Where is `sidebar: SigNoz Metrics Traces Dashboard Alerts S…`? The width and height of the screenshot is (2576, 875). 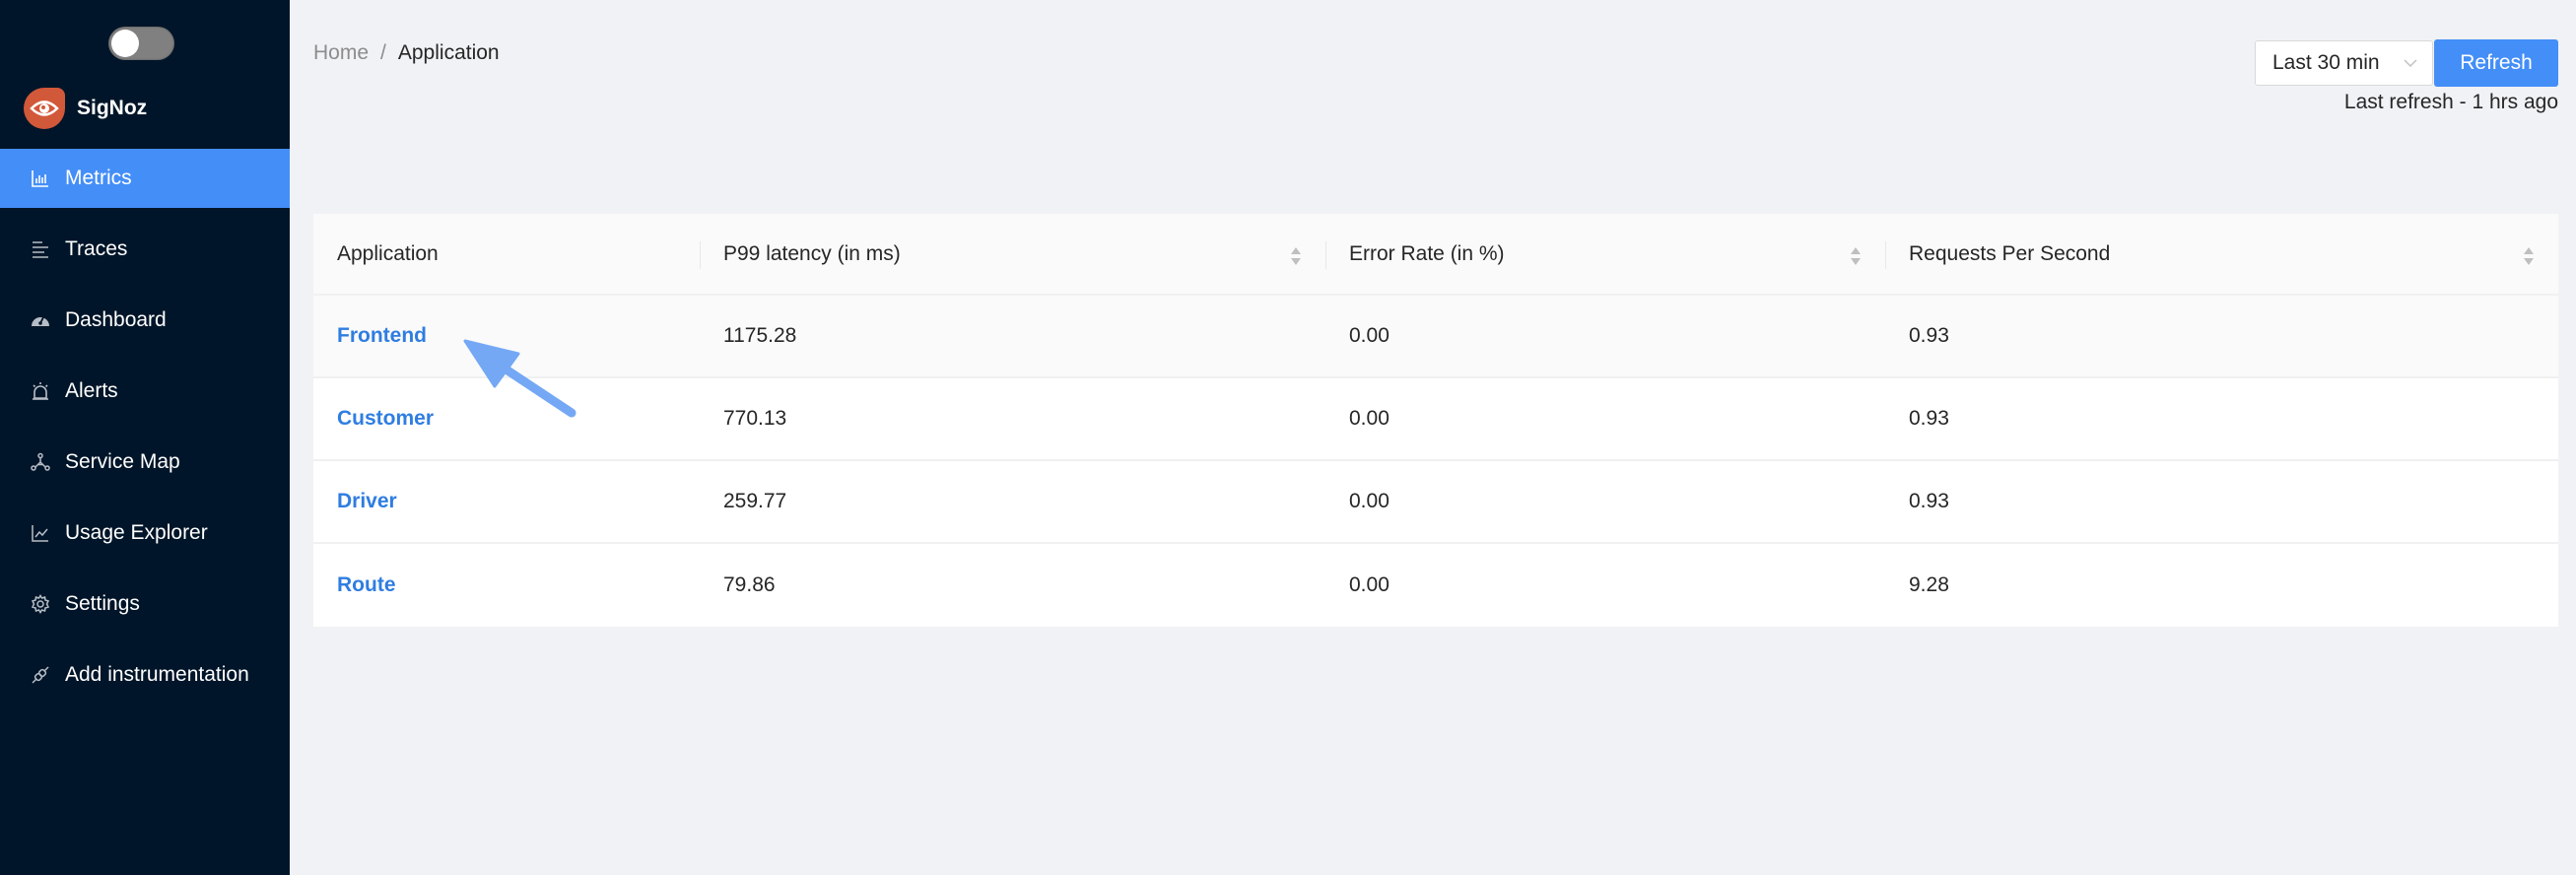
sidebar: SigNoz Metrics Traces Dashboard Alerts S… is located at coordinates (145, 437).